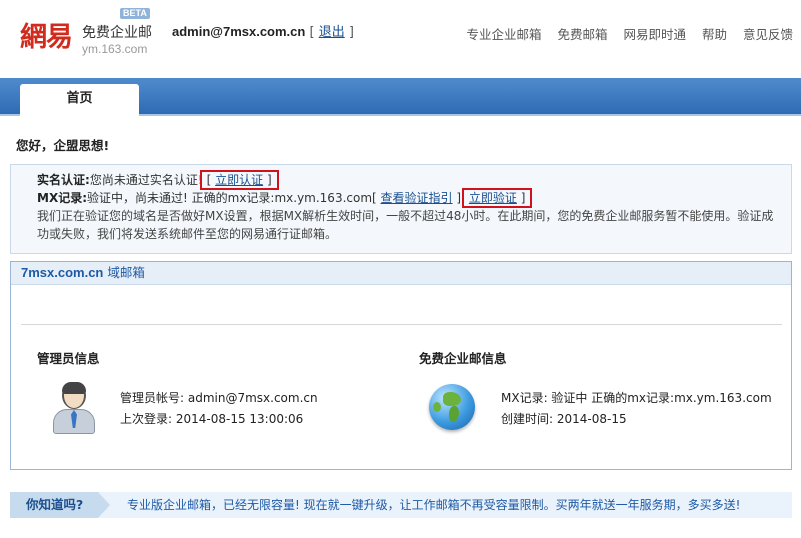 The height and width of the screenshot is (538, 801). Describe the element at coordinates (400, 97) in the screenshot. I see `tab-bar: 首页` at that location.